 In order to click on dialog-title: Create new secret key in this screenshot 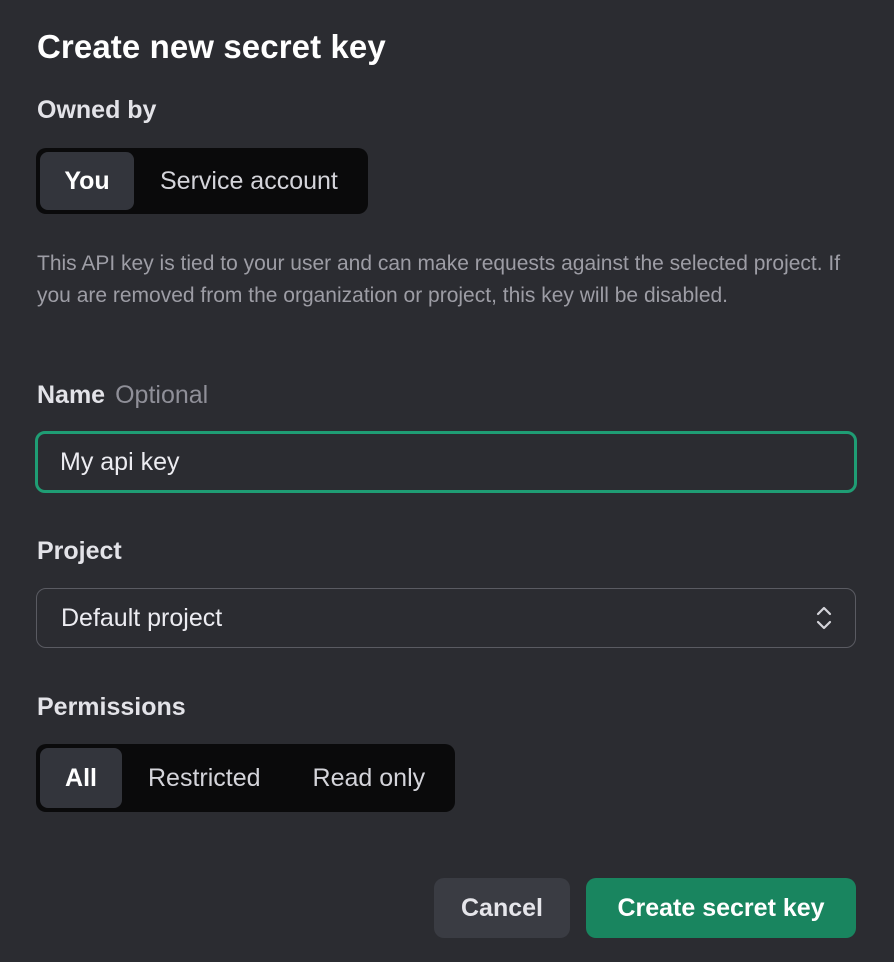, I will do `click(211, 46)`.